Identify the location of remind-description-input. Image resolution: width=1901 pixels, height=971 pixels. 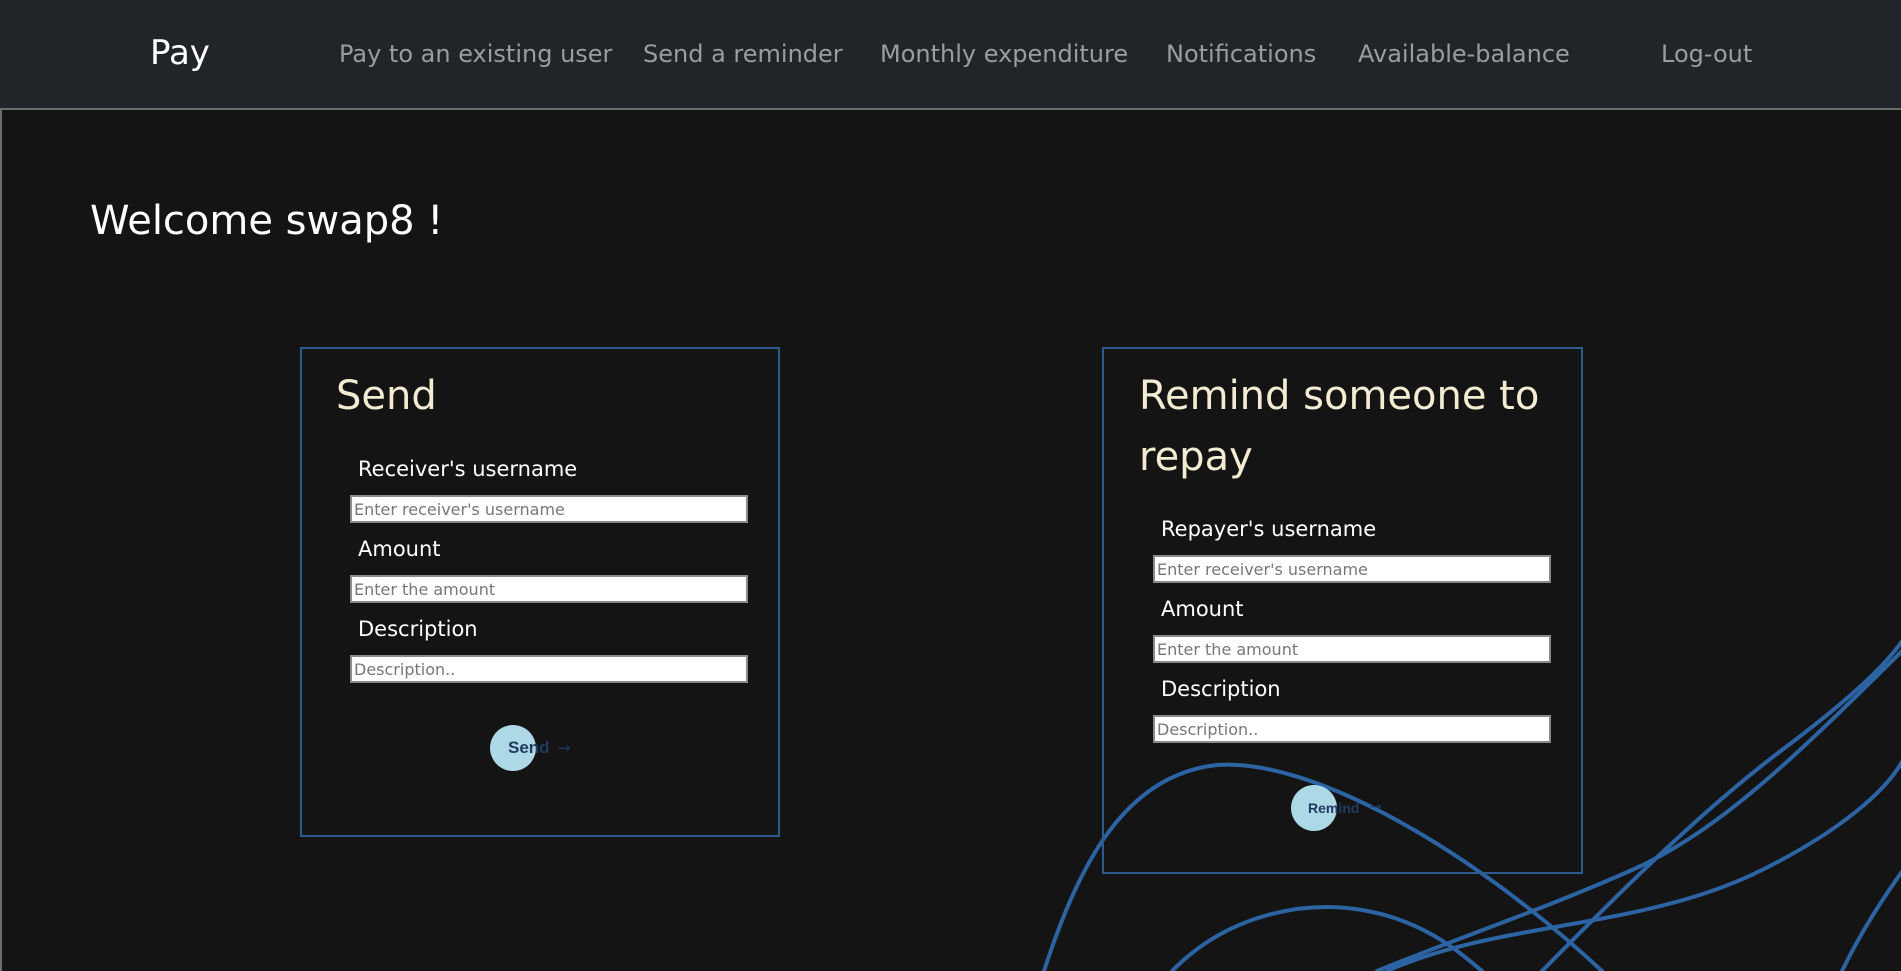
(1352, 729).